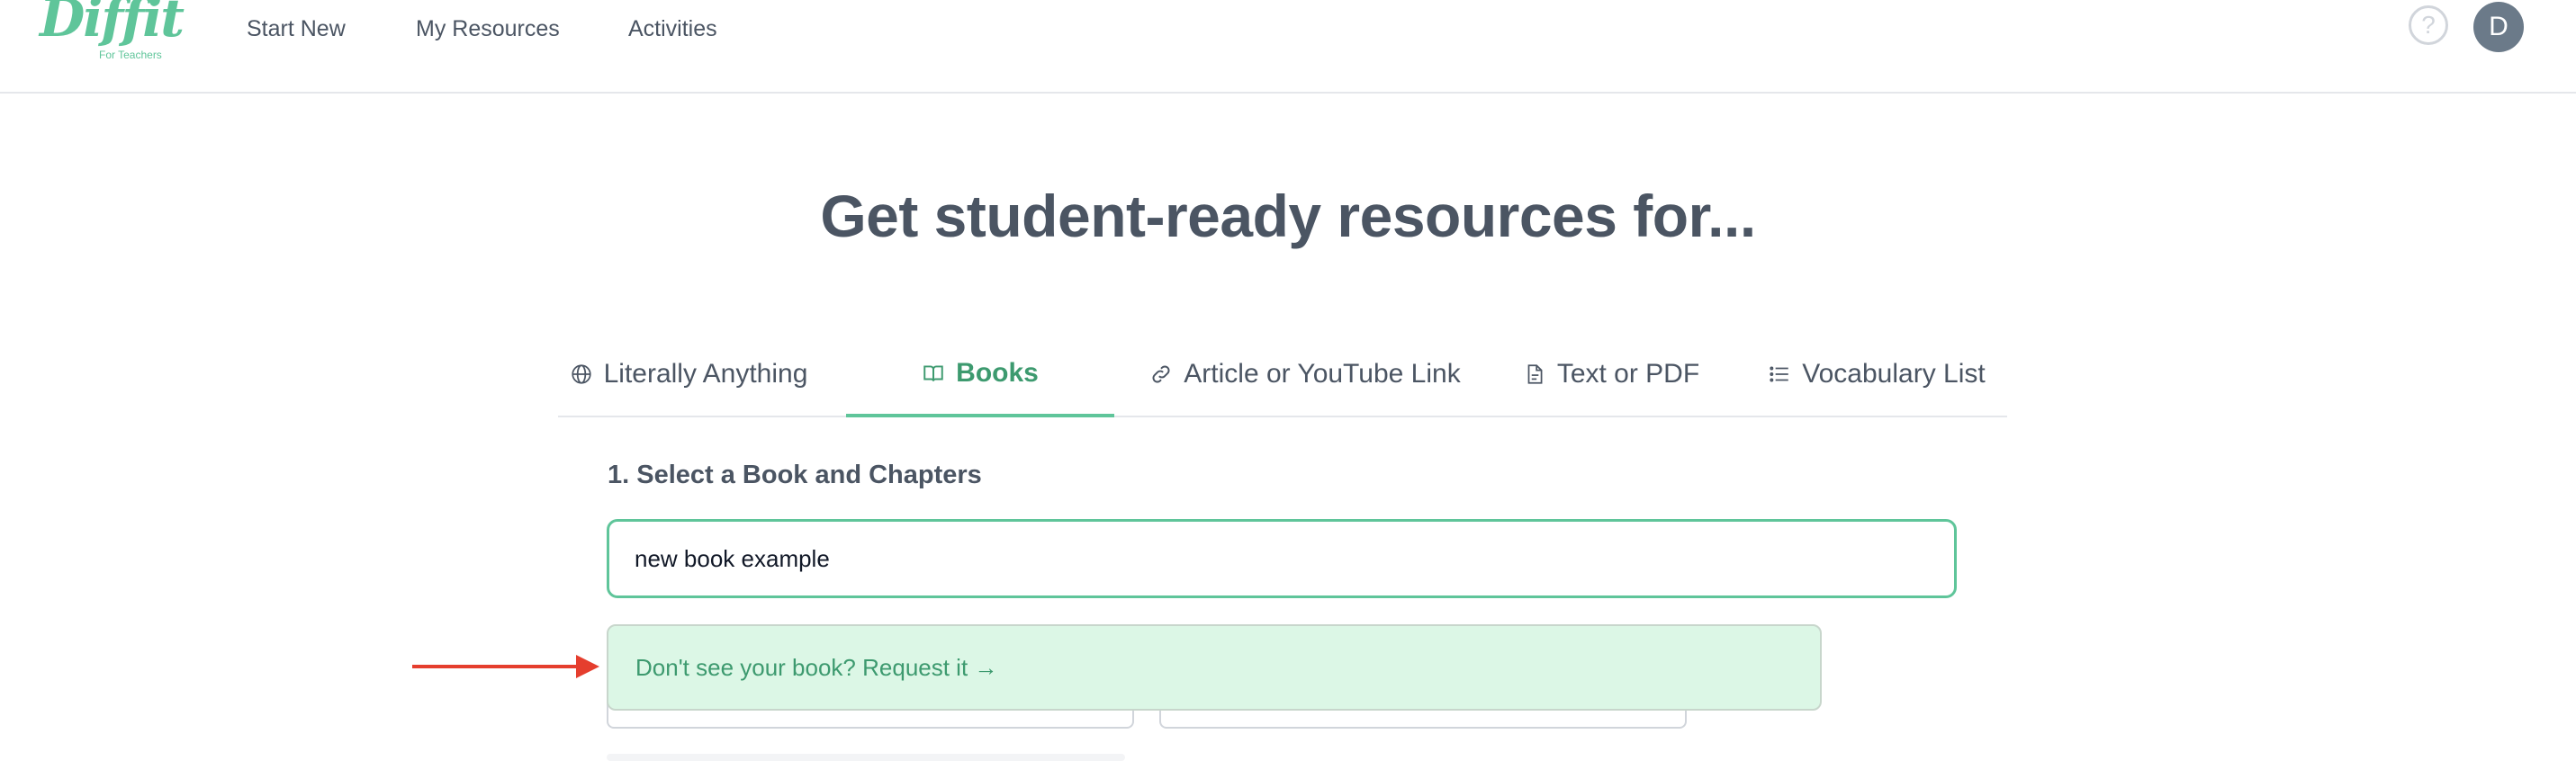 This screenshot has height=761, width=2576. What do you see at coordinates (1161, 374) in the screenshot?
I see `link-icon` at bounding box center [1161, 374].